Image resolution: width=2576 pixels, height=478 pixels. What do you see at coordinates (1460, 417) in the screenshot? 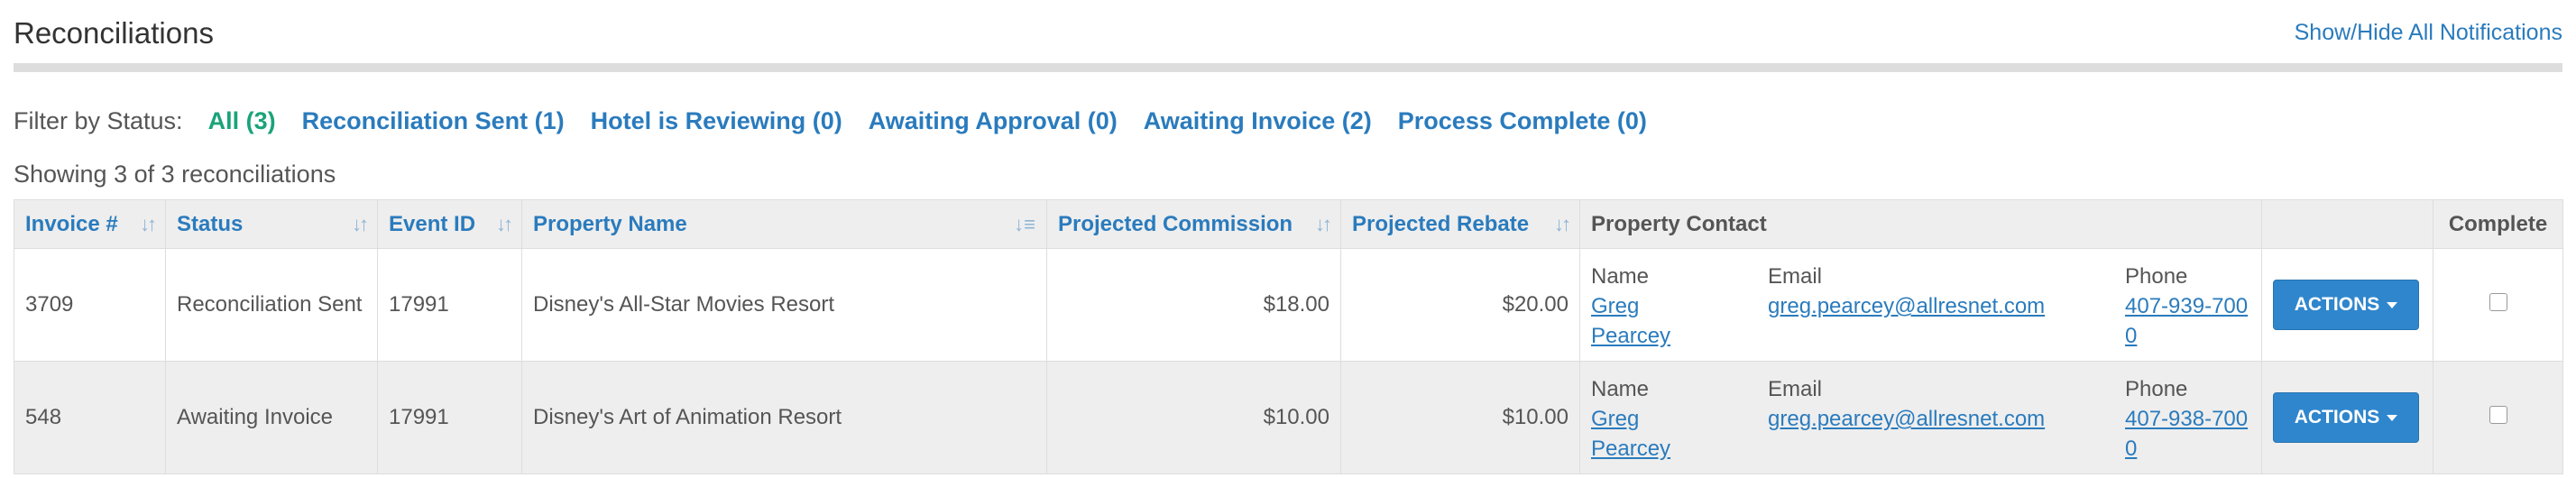
I see `cell-projected-rebate: $10.00` at bounding box center [1460, 417].